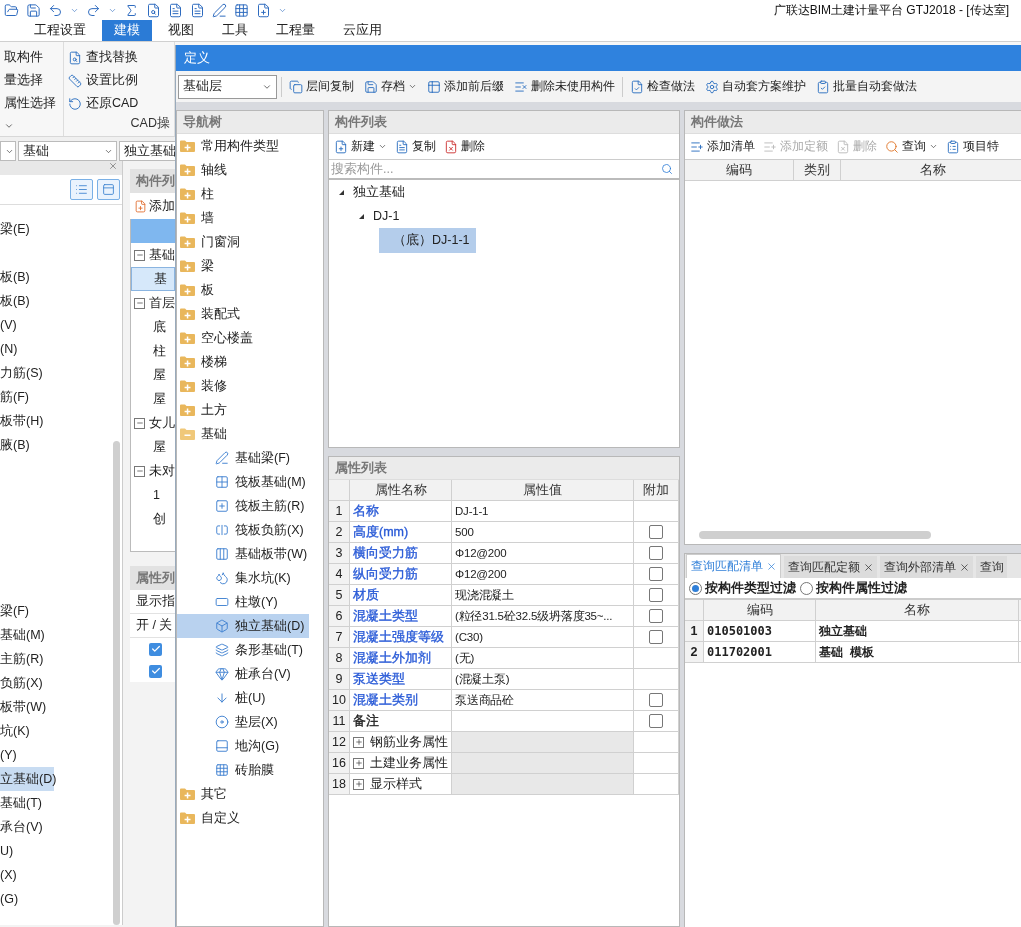 The height and width of the screenshot is (927, 1021). I want to click on query-tab: 查询, so click(991, 567).